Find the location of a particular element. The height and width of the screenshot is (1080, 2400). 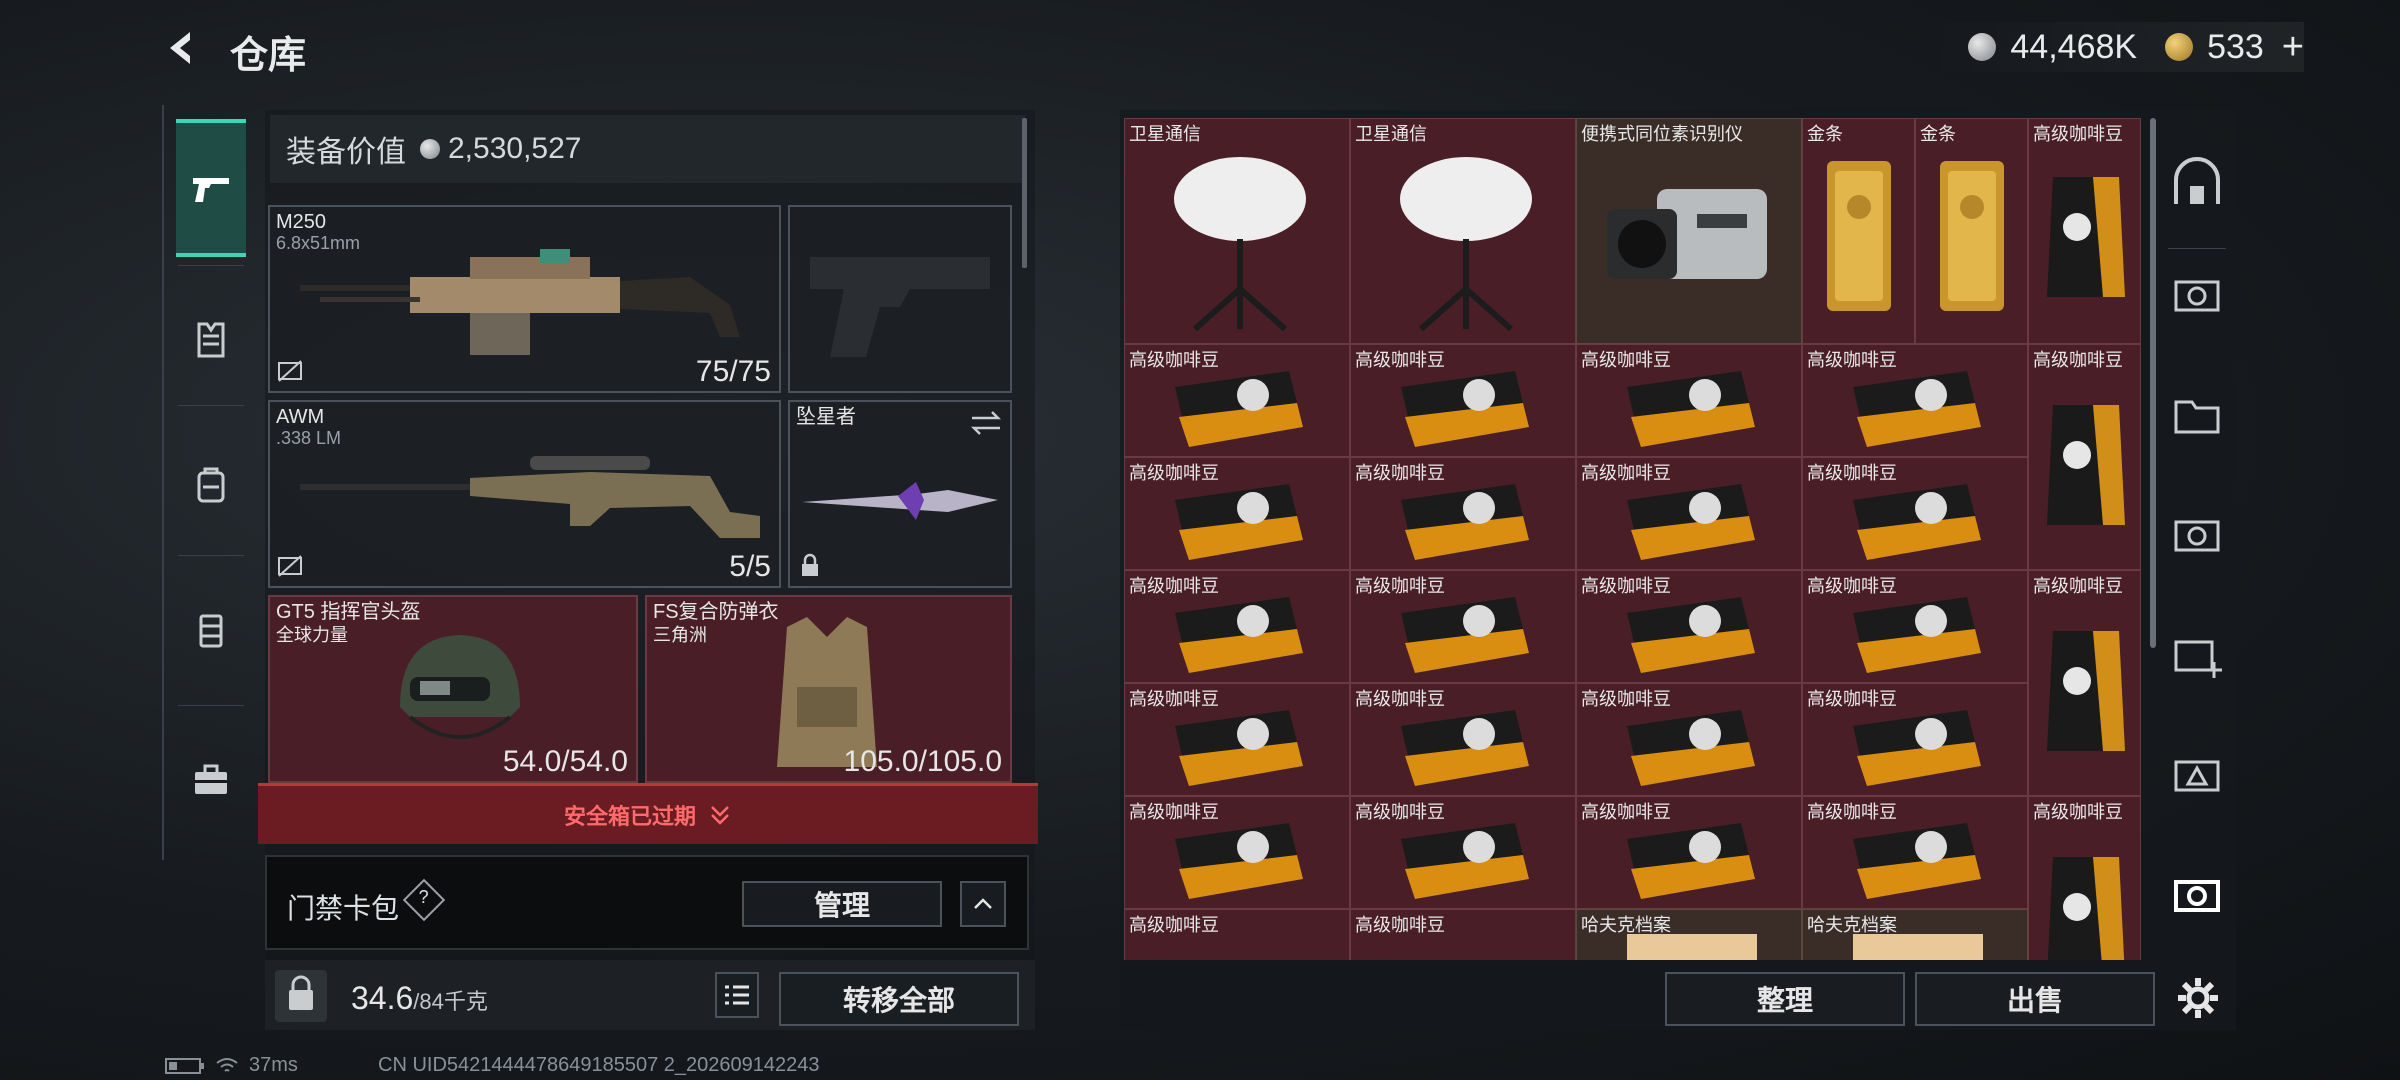

equip-value-label: 装备价值 is located at coordinates (346, 152).